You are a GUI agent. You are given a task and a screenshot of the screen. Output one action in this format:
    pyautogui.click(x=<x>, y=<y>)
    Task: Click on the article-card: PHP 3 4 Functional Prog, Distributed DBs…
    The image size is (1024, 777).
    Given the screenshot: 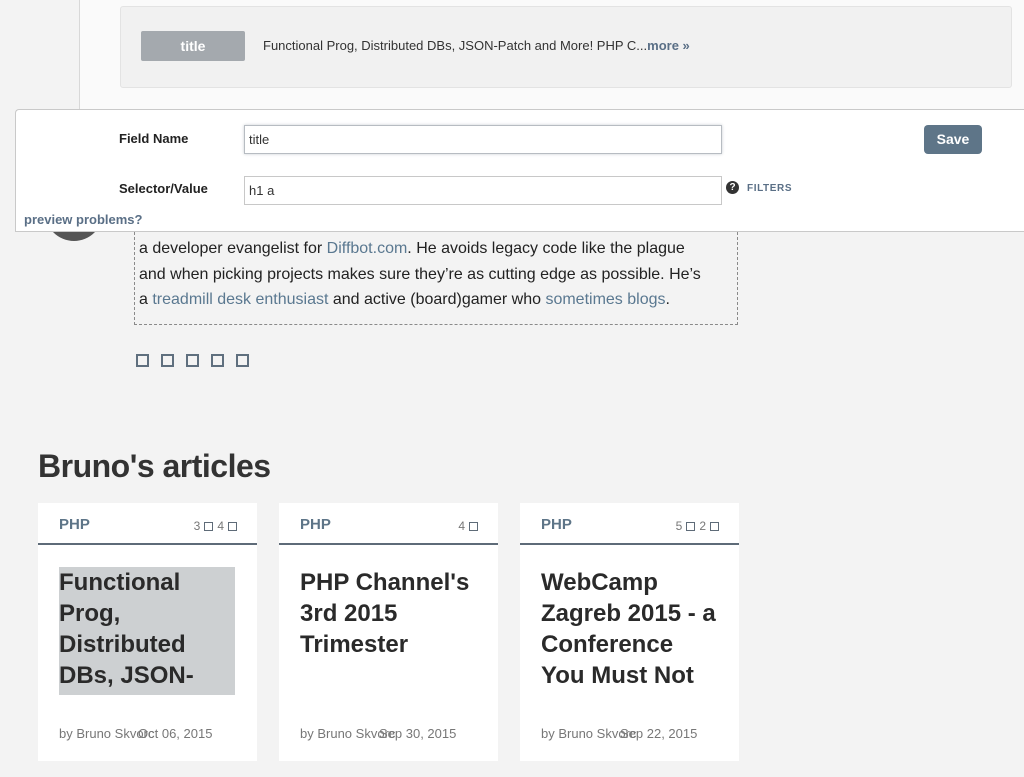 What is the action you would take?
    pyautogui.click(x=147, y=632)
    